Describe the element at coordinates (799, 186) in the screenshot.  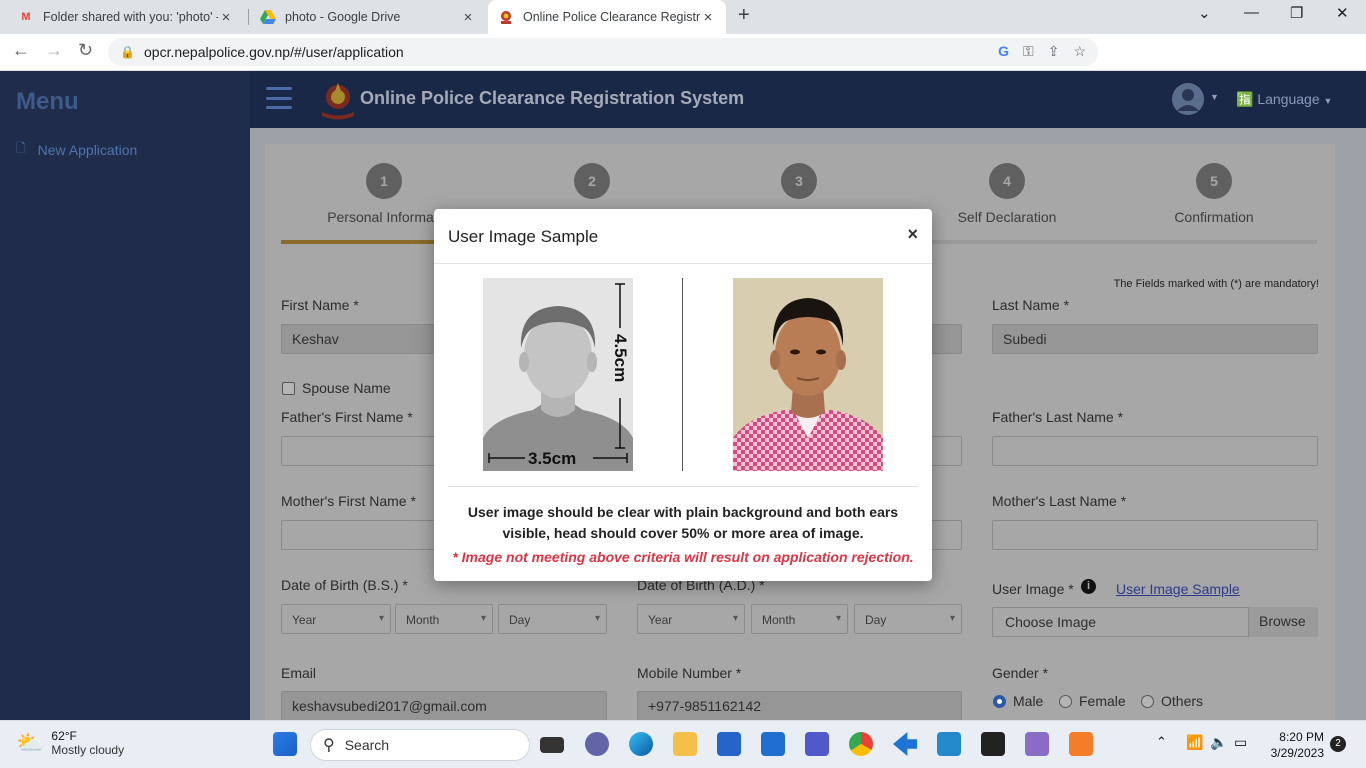
I see `step-3: 3` at that location.